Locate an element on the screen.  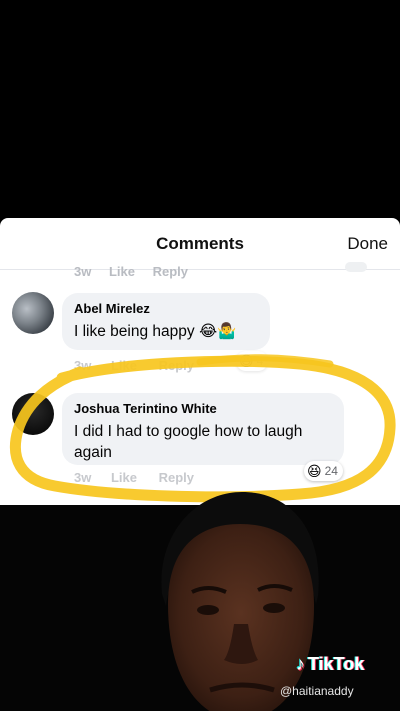
comment-bubble: Abel Mirelez I like being happy 😂🤷‍♂️ is located at coordinates (166, 321).